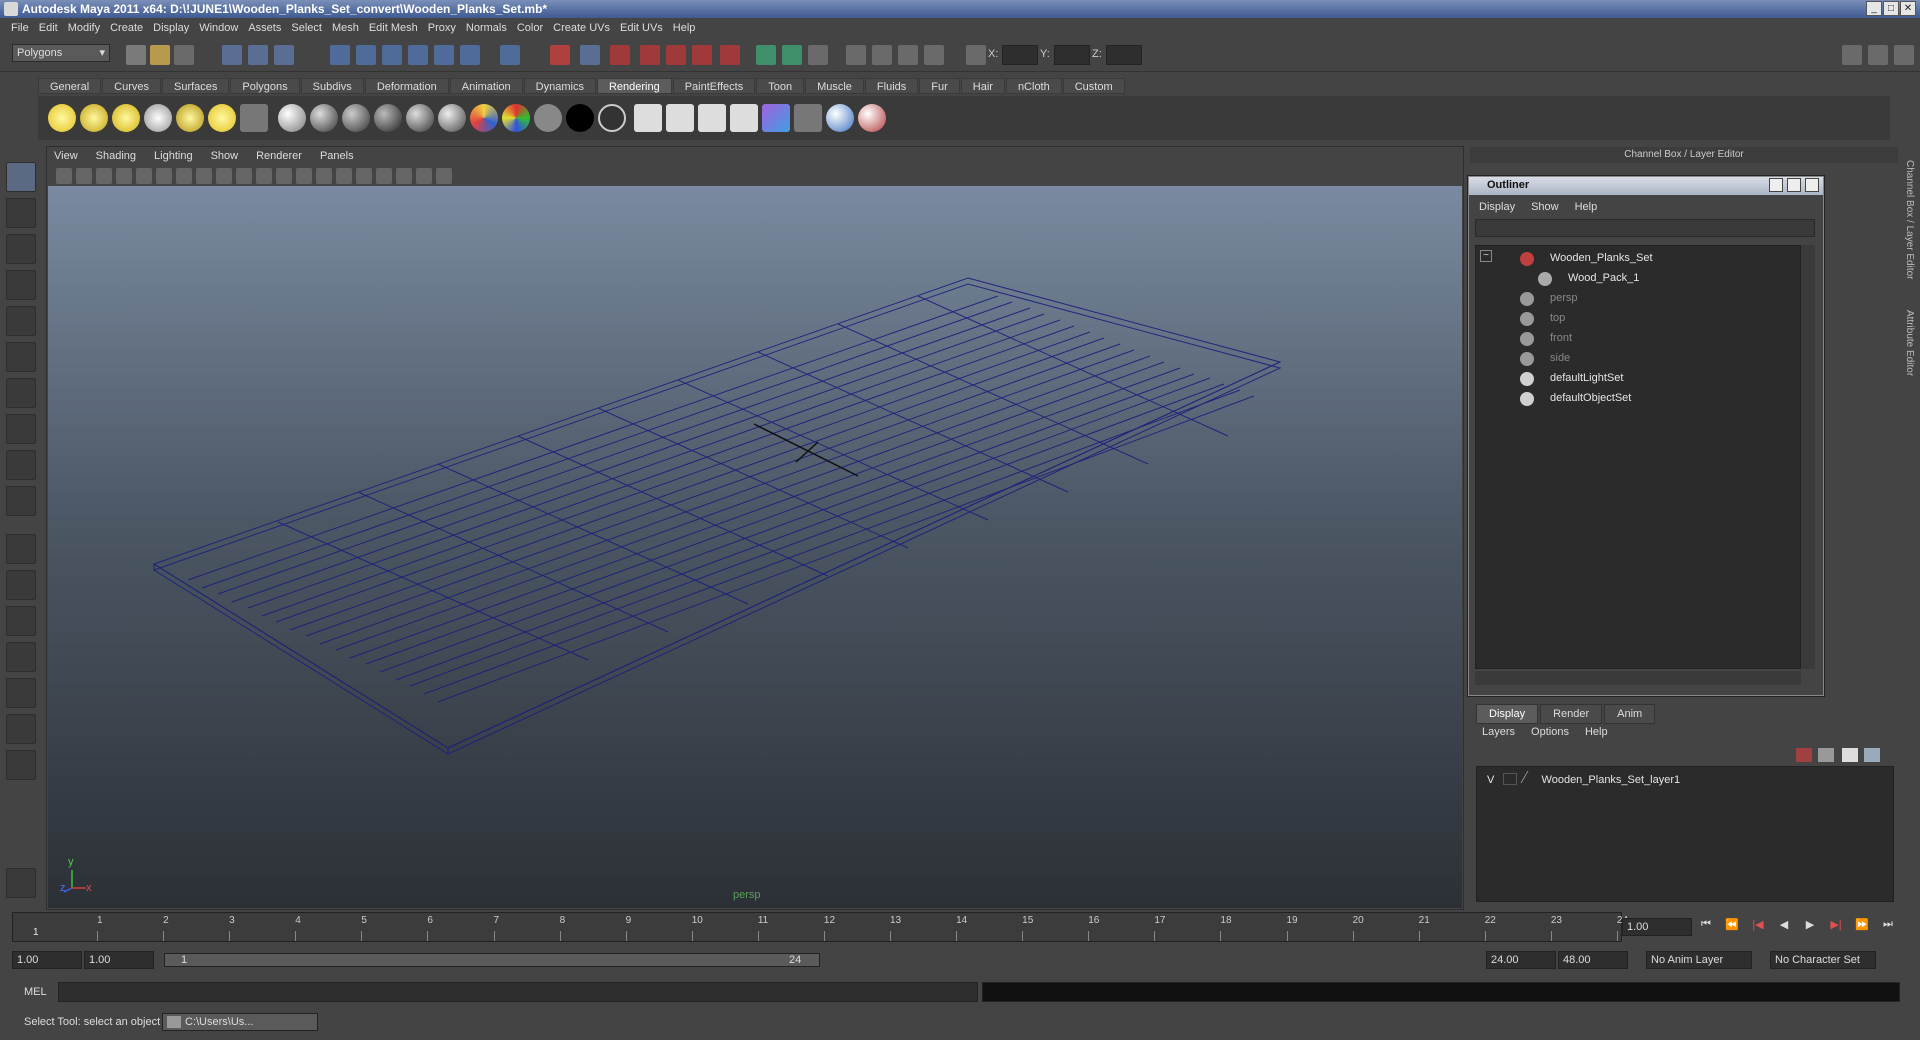 This screenshot has width=1920, height=1040. What do you see at coordinates (766, 55) in the screenshot?
I see `input-line-icon` at bounding box center [766, 55].